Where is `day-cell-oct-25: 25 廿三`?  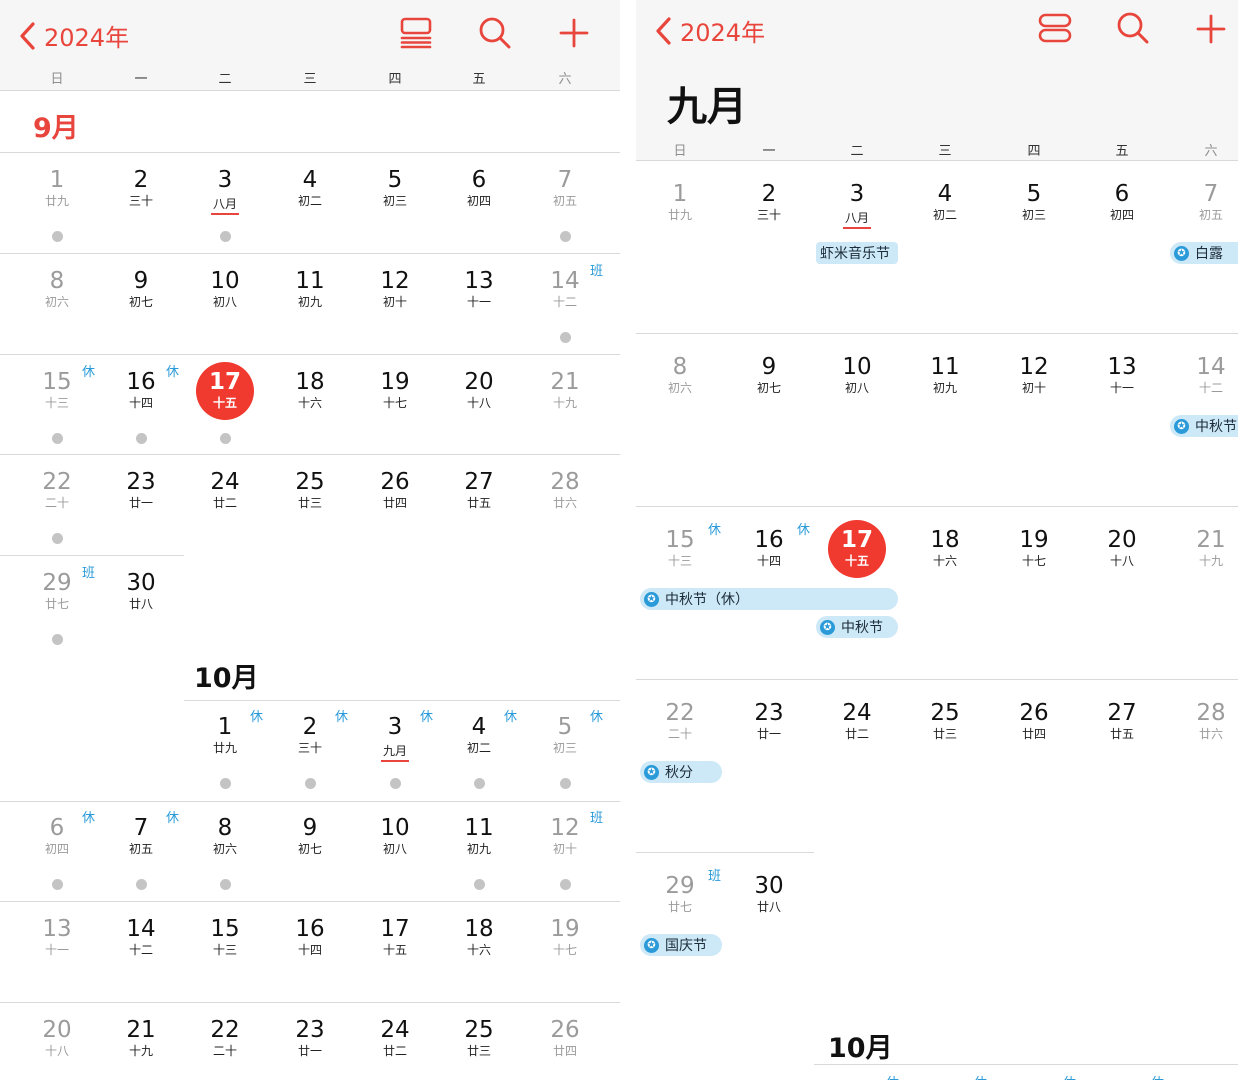 day-cell-oct-25: 25 廿三 is located at coordinates (479, 1038).